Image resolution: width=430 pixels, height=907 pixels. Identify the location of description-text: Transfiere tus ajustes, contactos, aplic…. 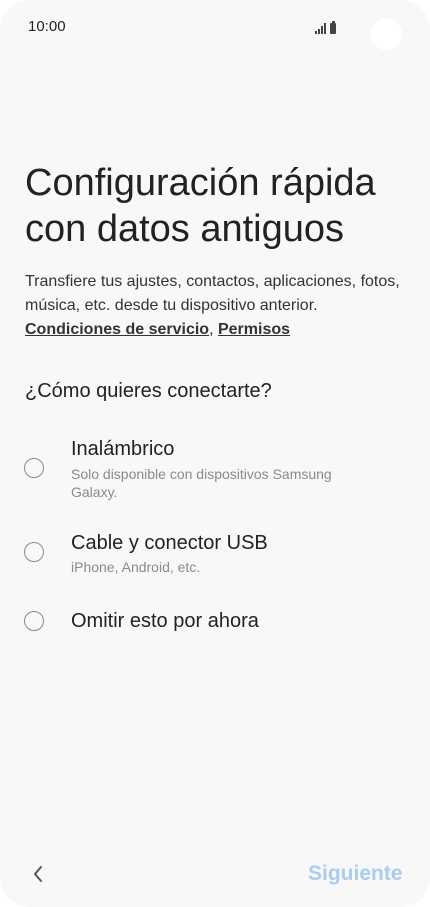
(212, 293).